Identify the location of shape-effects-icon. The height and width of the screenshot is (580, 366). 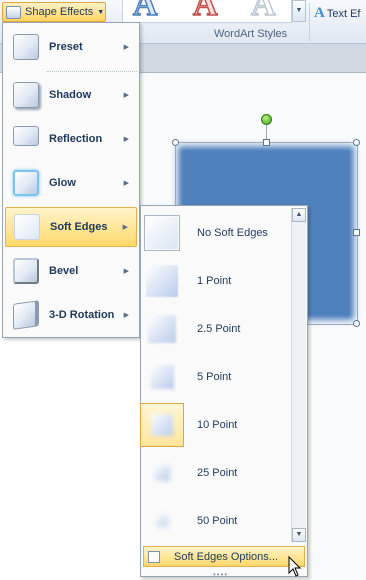
(13, 12).